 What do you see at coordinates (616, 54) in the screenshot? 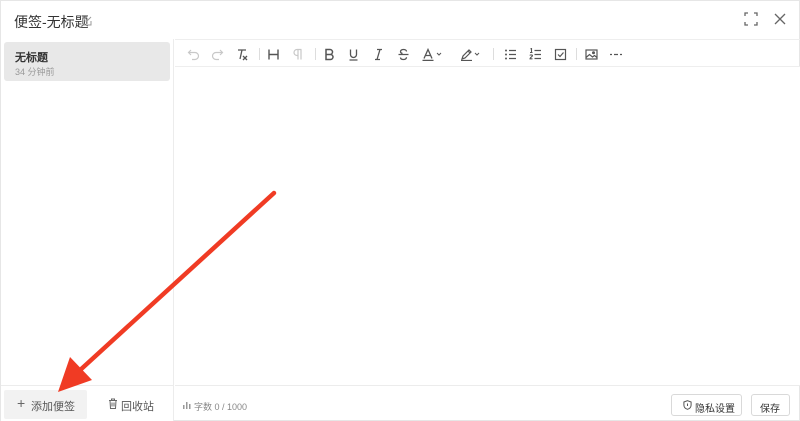
I see `horizontal-rule-icon` at bounding box center [616, 54].